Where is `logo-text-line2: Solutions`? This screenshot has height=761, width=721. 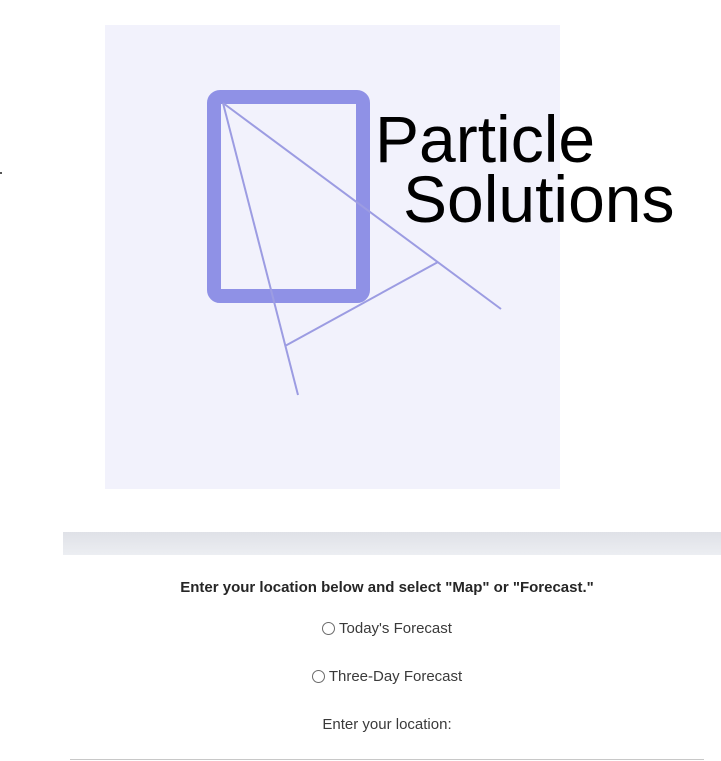 logo-text-line2: Solutions is located at coordinates (539, 199).